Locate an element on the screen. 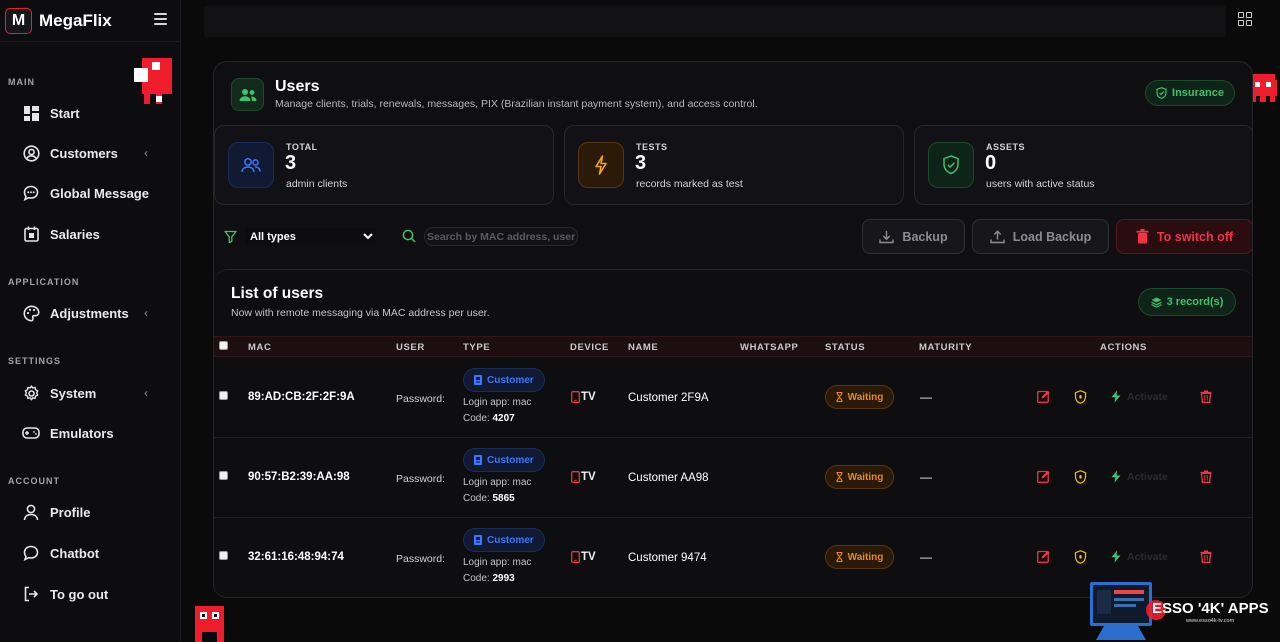  user-password: Password: is located at coordinates (421, 479).